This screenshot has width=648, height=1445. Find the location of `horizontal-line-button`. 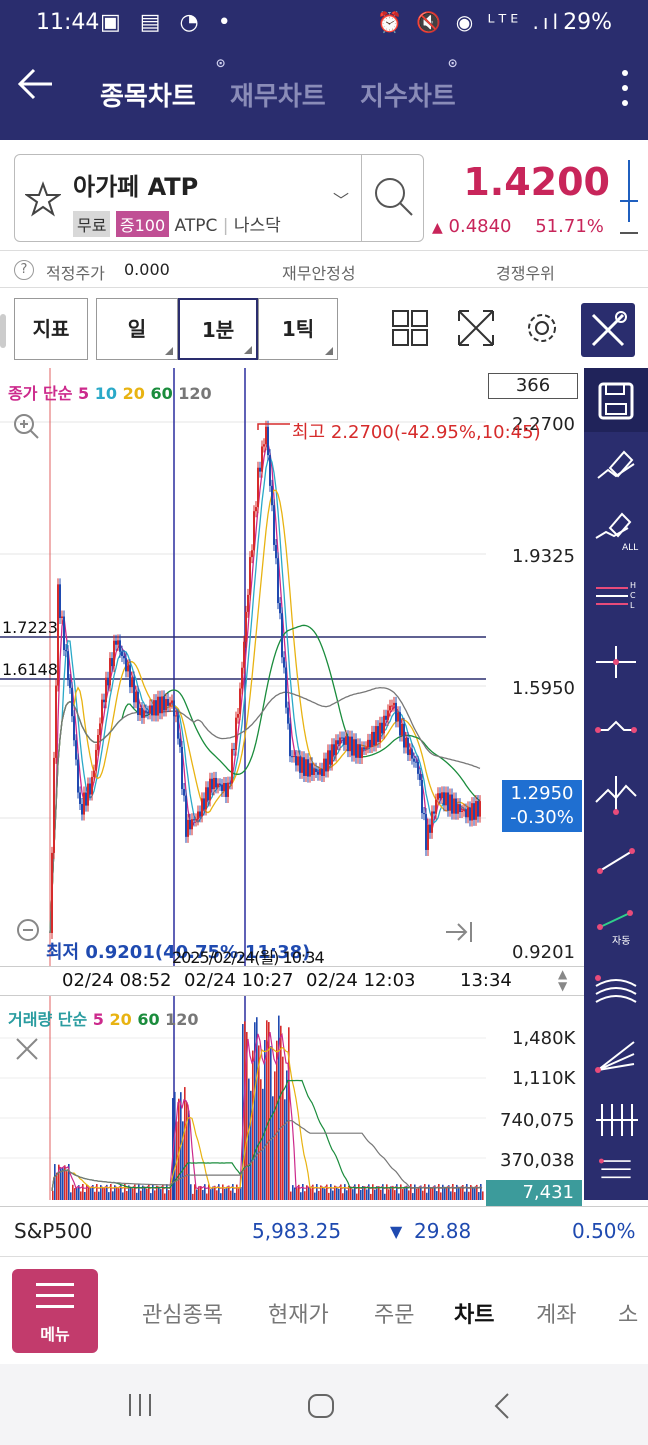

horizontal-line-button is located at coordinates (616, 728).